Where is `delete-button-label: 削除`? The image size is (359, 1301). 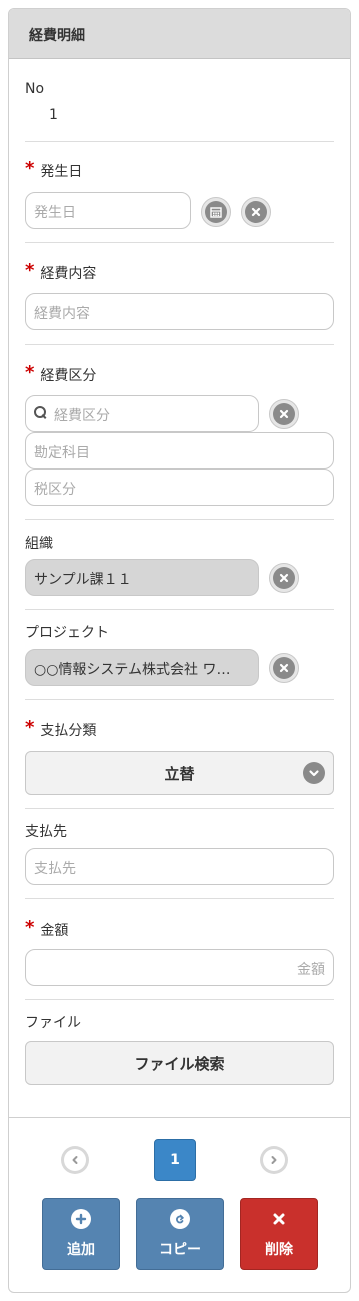 delete-button-label: 削除 is located at coordinates (279, 1250).